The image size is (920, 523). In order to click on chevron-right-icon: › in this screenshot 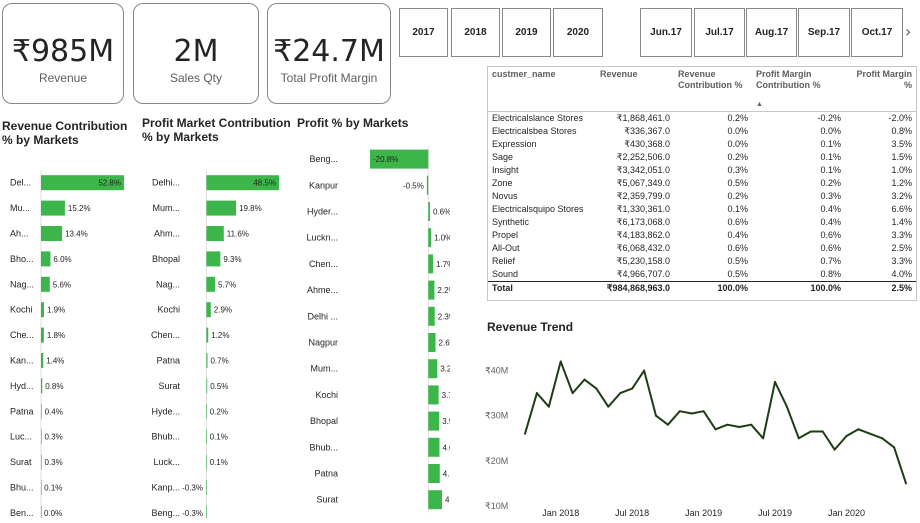, I will do `click(908, 31)`.